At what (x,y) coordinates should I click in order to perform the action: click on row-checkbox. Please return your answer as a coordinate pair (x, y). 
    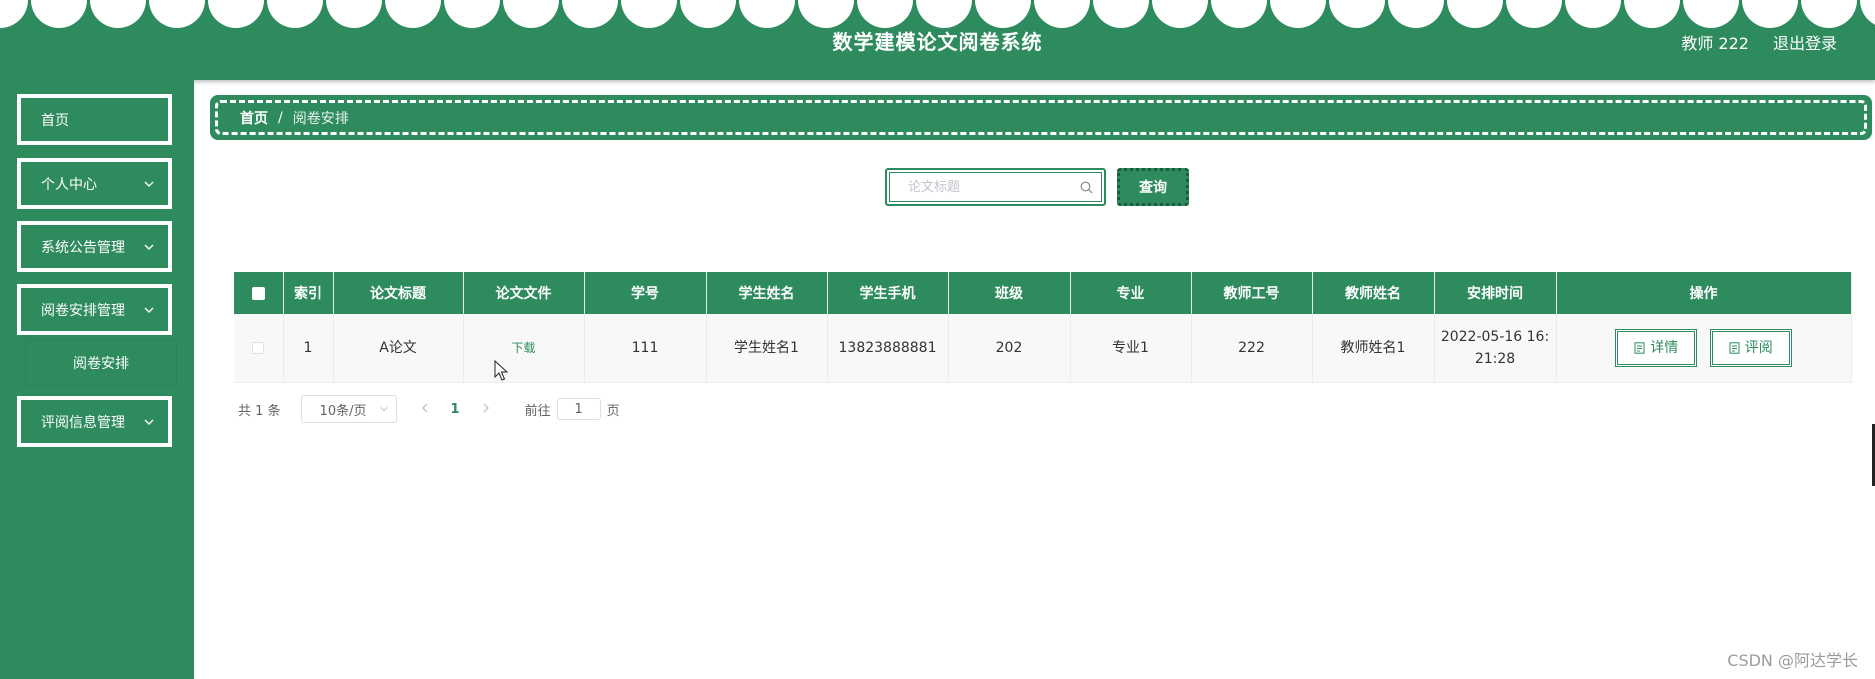
    Looking at the image, I should click on (258, 348).